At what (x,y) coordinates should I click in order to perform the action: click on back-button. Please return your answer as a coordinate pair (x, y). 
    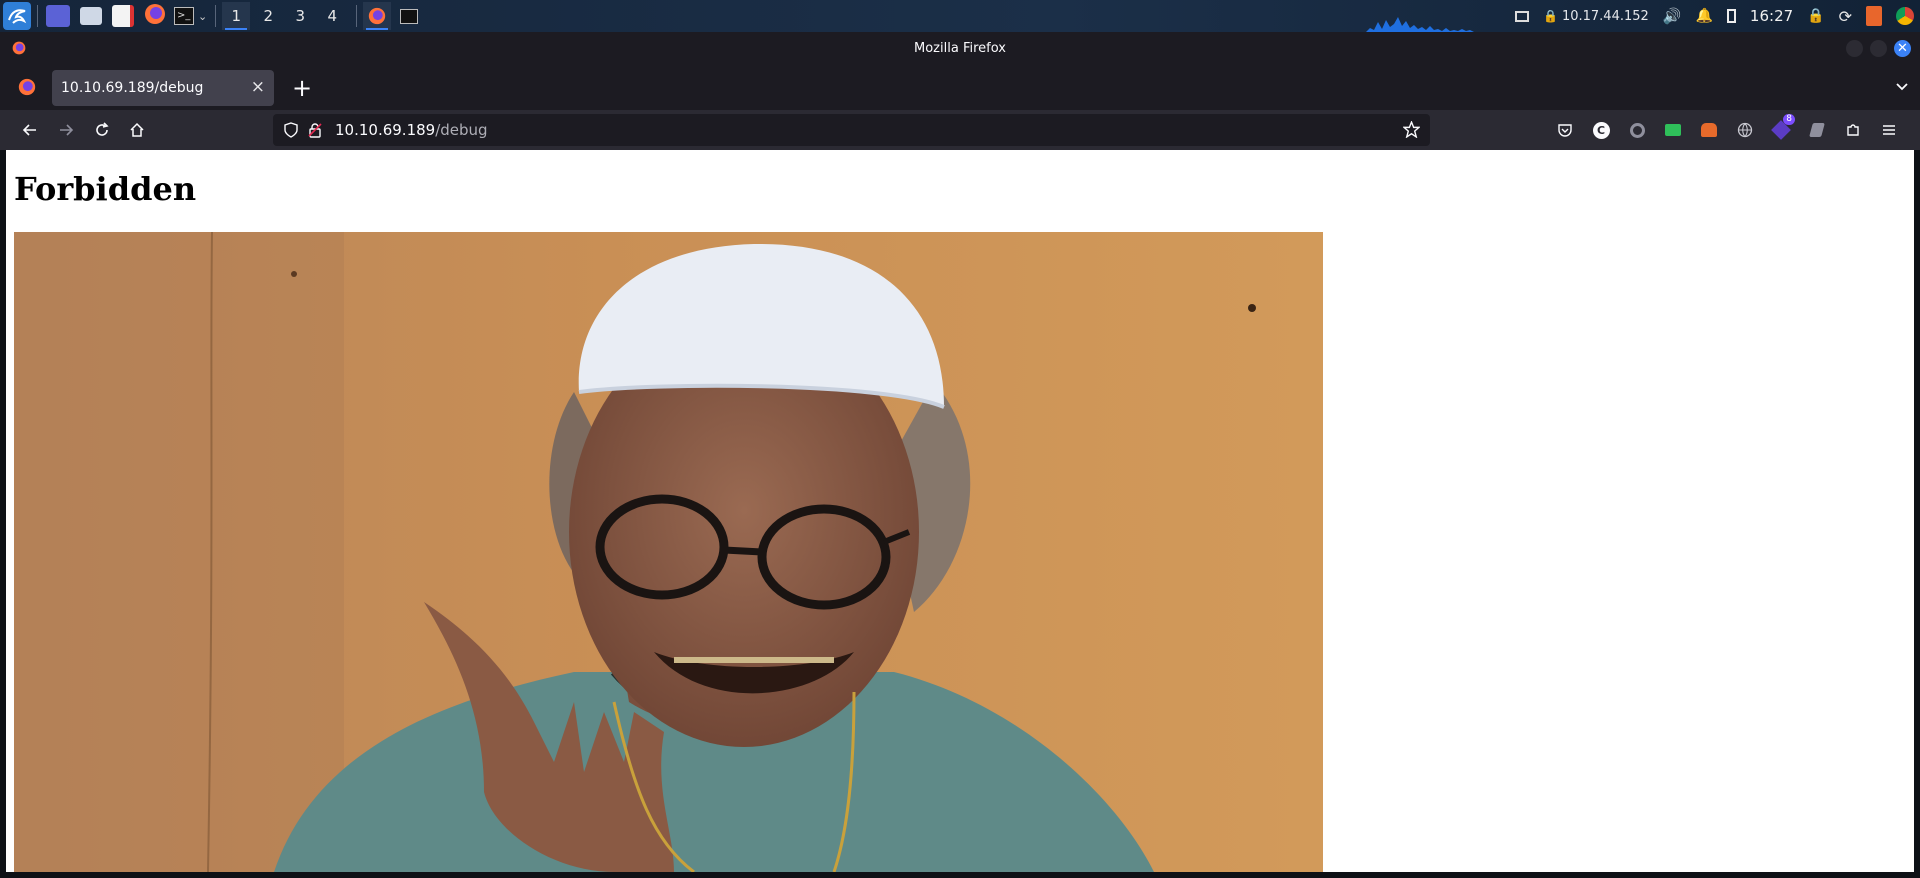
    Looking at the image, I should click on (30, 130).